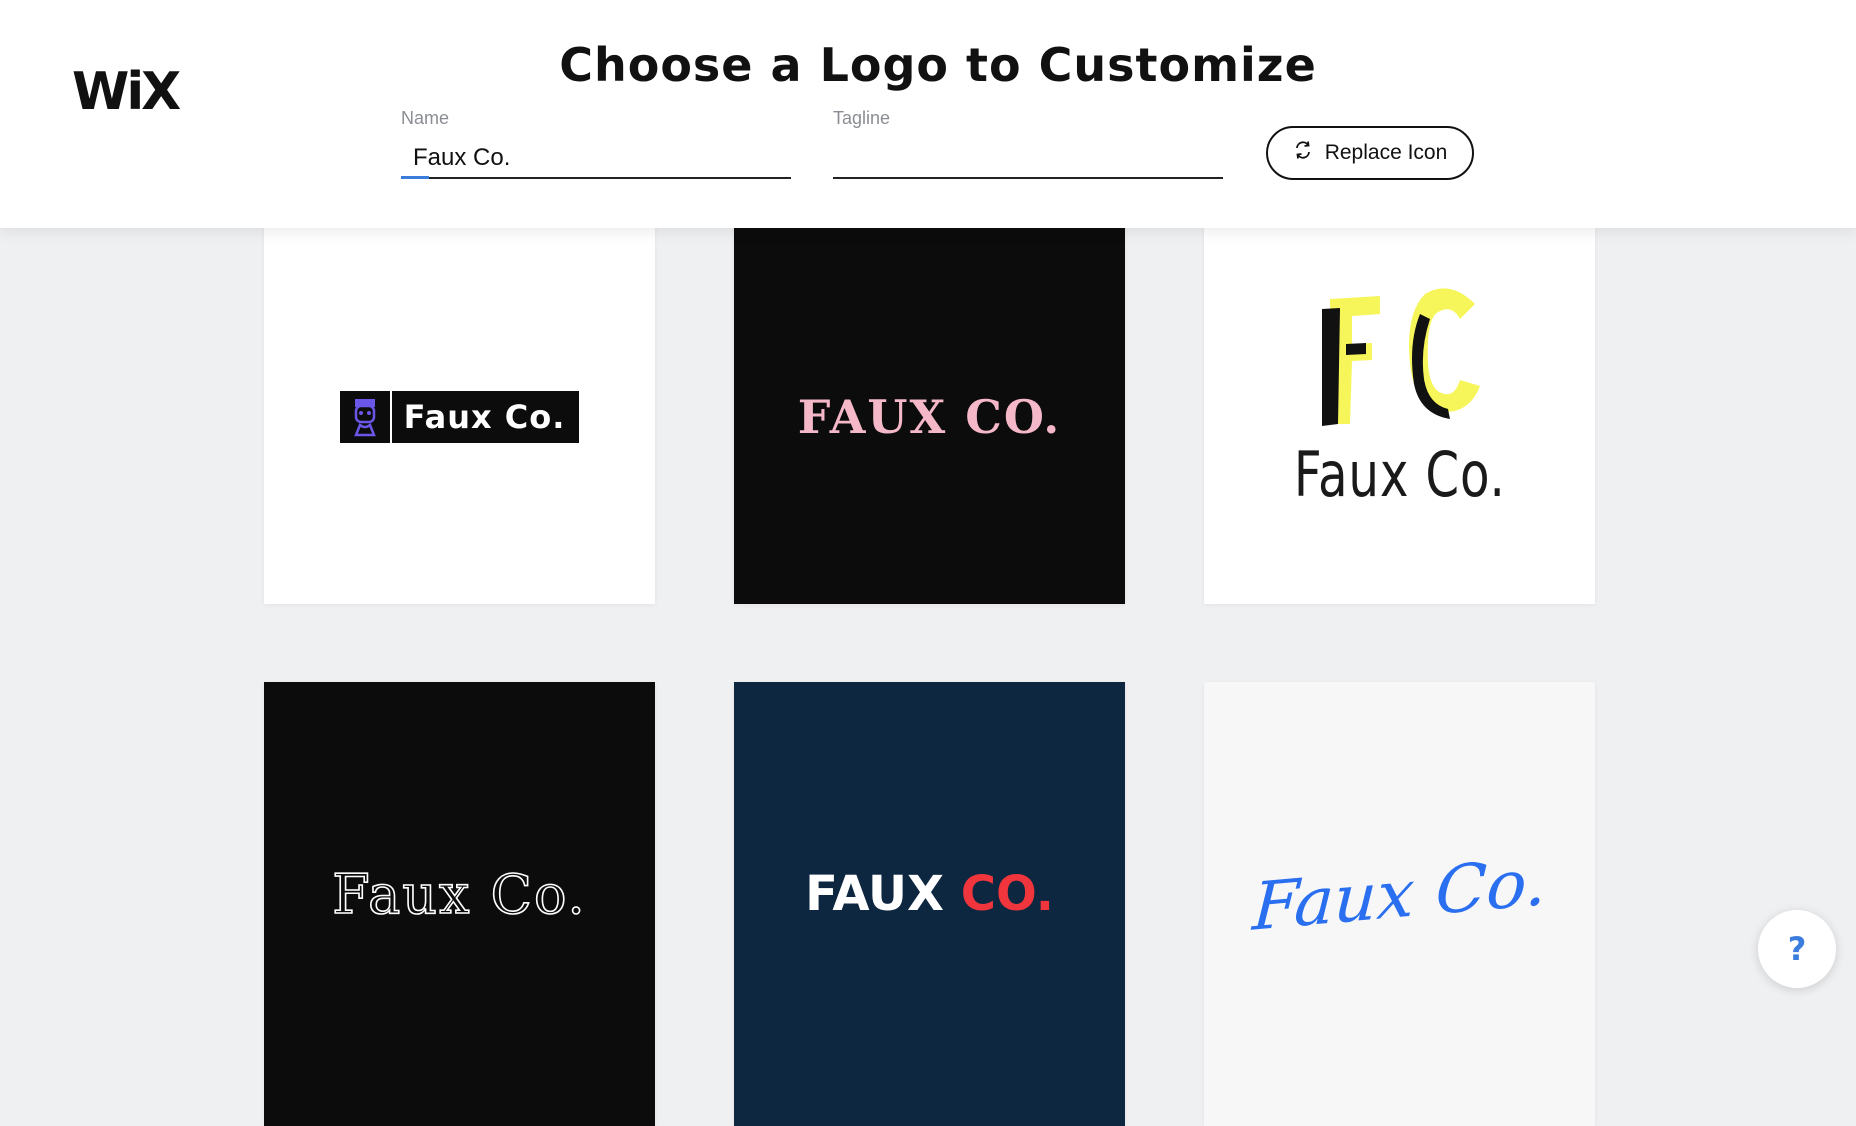 This screenshot has height=1126, width=1856. I want to click on replace-icon-label: Replace Icon, so click(1386, 152).